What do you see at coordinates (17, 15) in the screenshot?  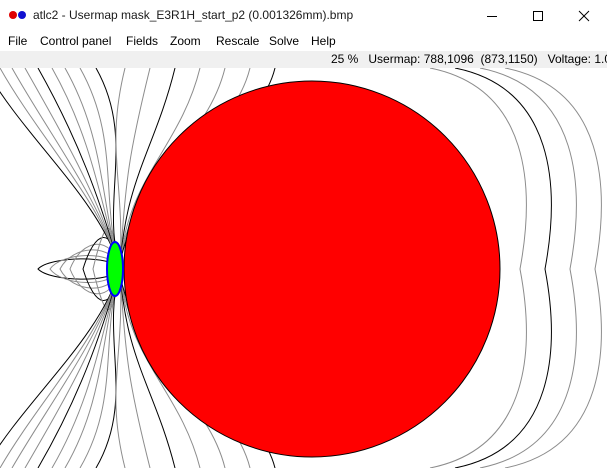 I see `app-icon` at bounding box center [17, 15].